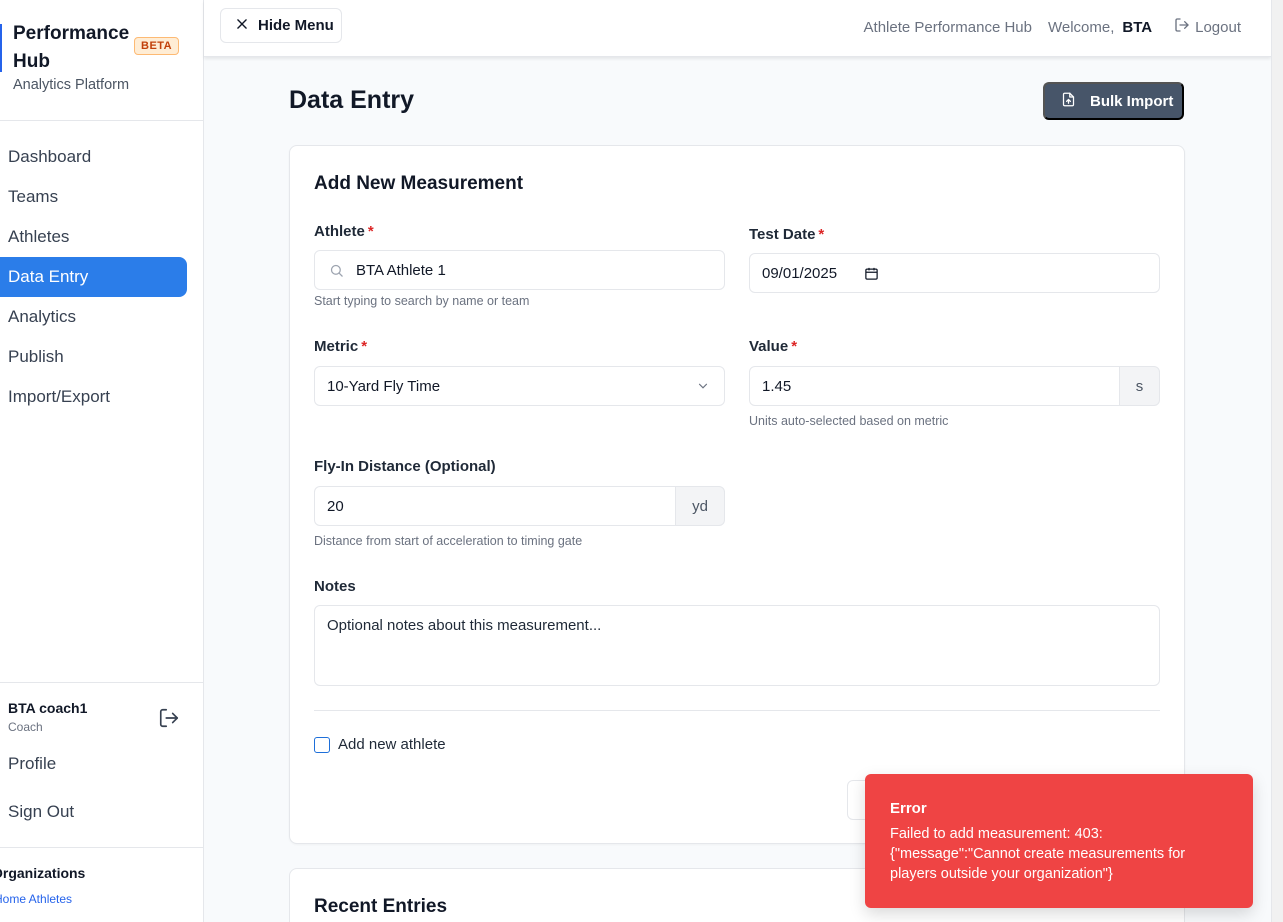  Describe the element at coordinates (777, 386) in the screenshot. I see `value-value: 1.45` at that location.